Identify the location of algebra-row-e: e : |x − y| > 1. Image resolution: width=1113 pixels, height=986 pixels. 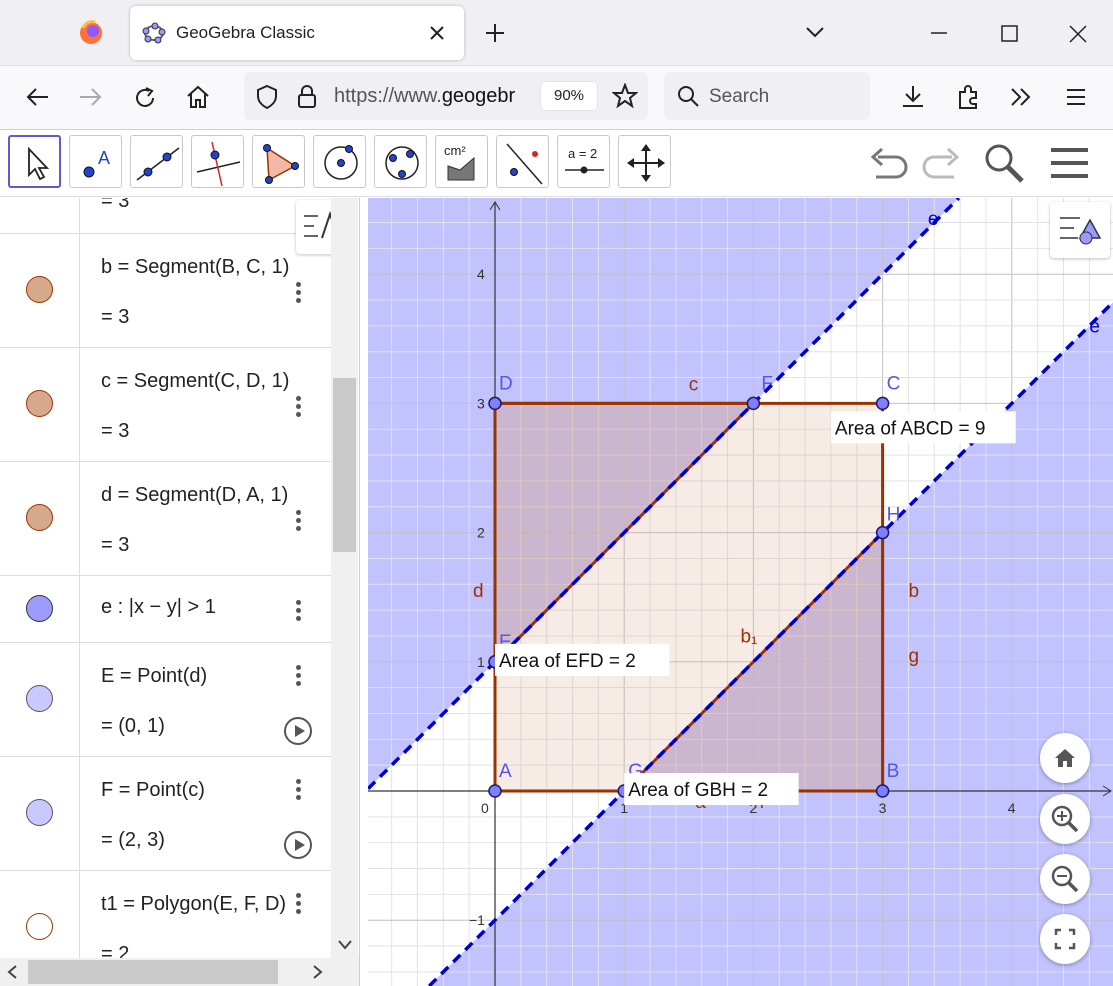
(165, 609).